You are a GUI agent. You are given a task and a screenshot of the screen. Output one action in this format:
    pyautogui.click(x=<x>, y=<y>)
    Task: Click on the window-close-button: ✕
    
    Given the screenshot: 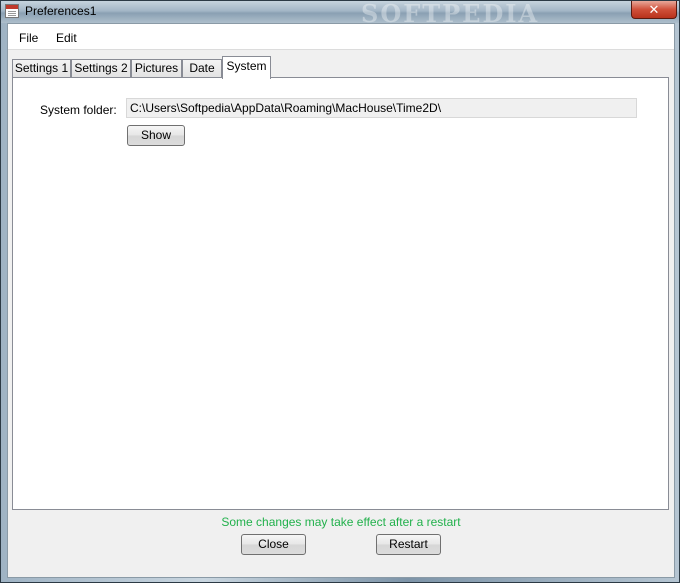 What is the action you would take?
    pyautogui.click(x=654, y=10)
    